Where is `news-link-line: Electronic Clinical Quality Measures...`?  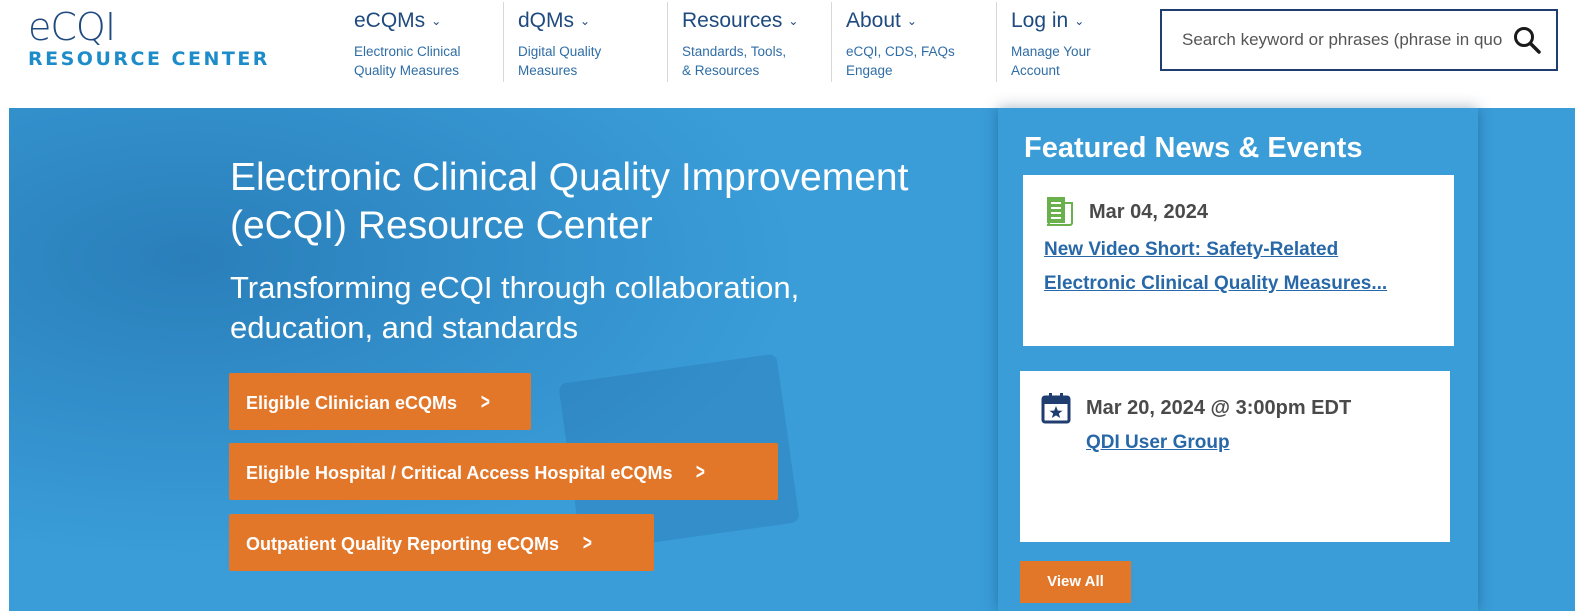
news-link-line: Electronic Clinical Quality Measures... is located at coordinates (1216, 283).